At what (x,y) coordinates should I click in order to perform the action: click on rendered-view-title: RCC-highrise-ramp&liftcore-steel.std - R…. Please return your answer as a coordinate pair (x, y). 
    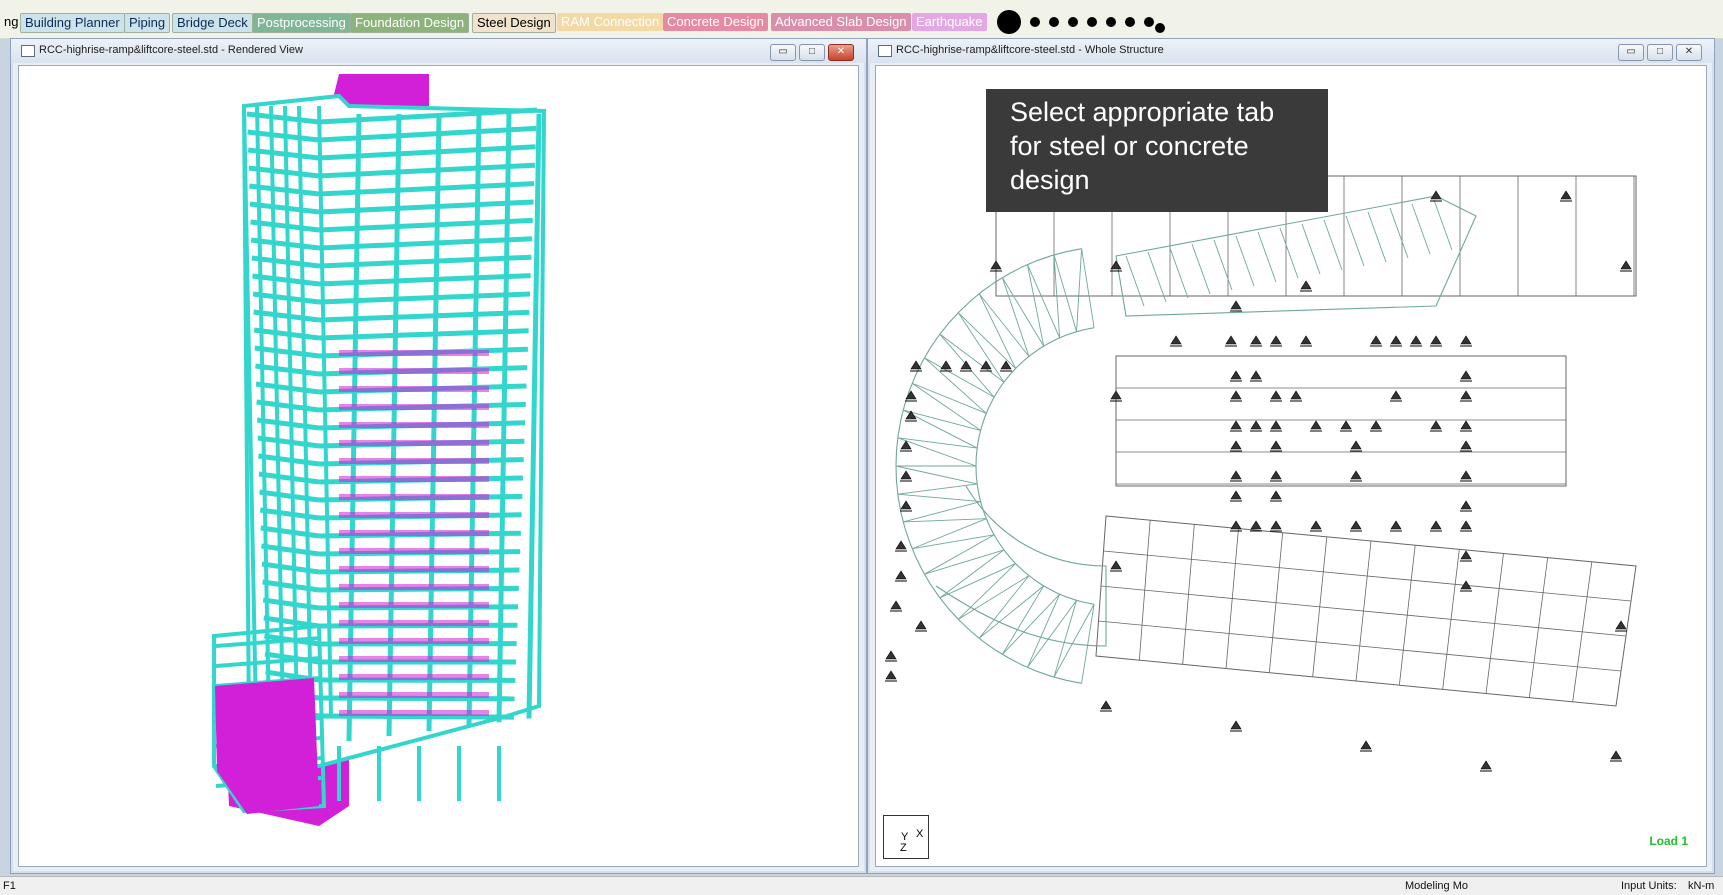
    Looking at the image, I should click on (171, 50).